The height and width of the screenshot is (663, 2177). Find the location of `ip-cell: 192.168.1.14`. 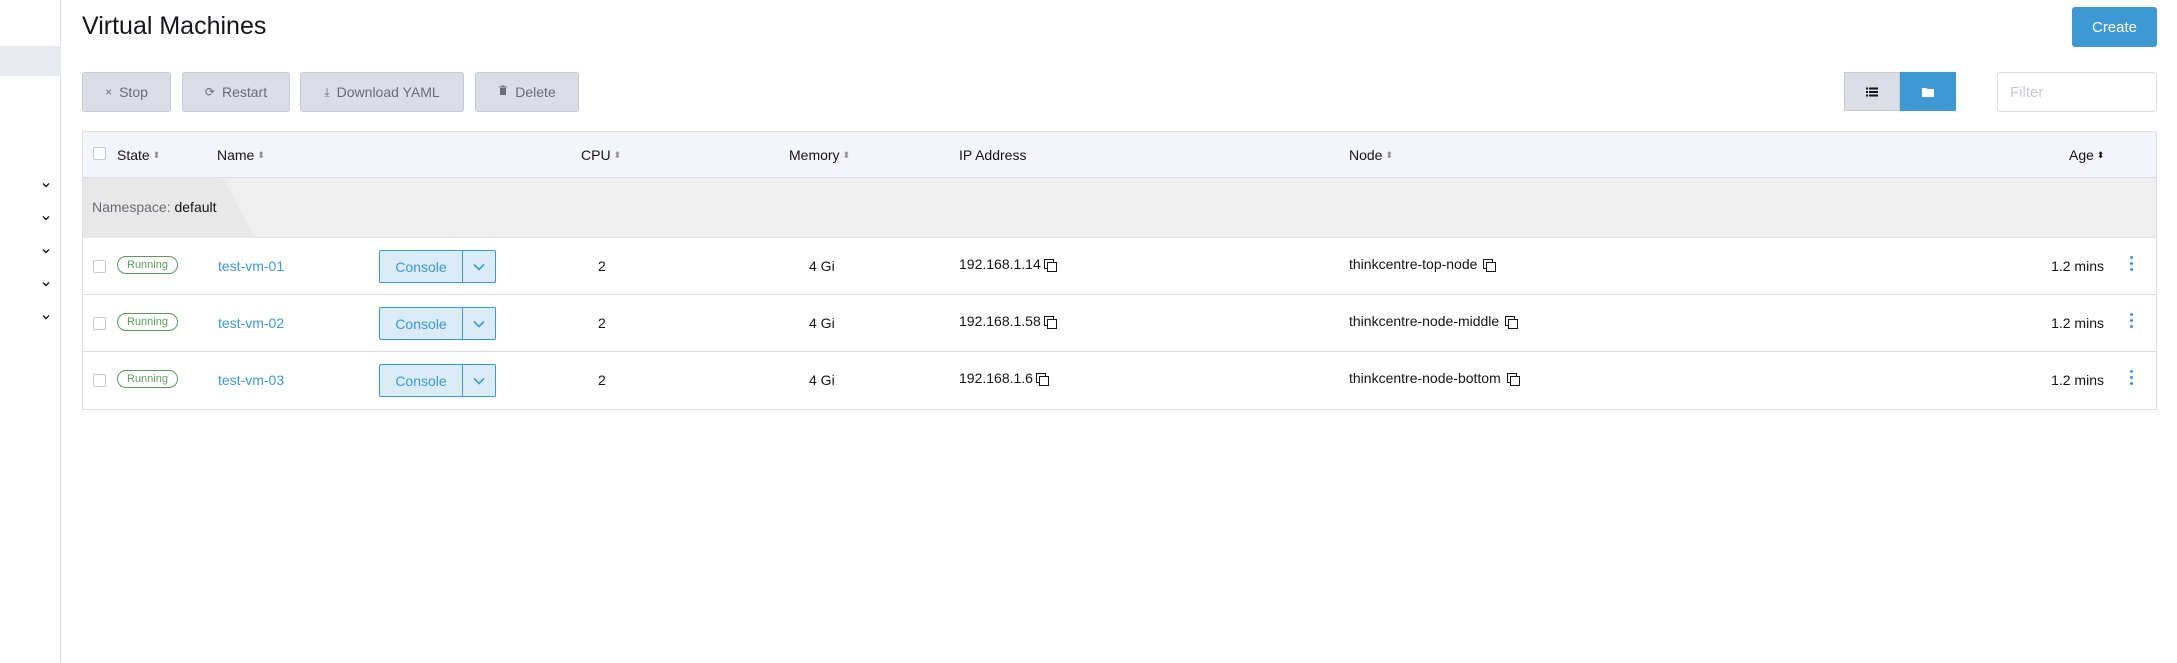

ip-cell: 192.168.1.14 is located at coordinates (1008, 264).